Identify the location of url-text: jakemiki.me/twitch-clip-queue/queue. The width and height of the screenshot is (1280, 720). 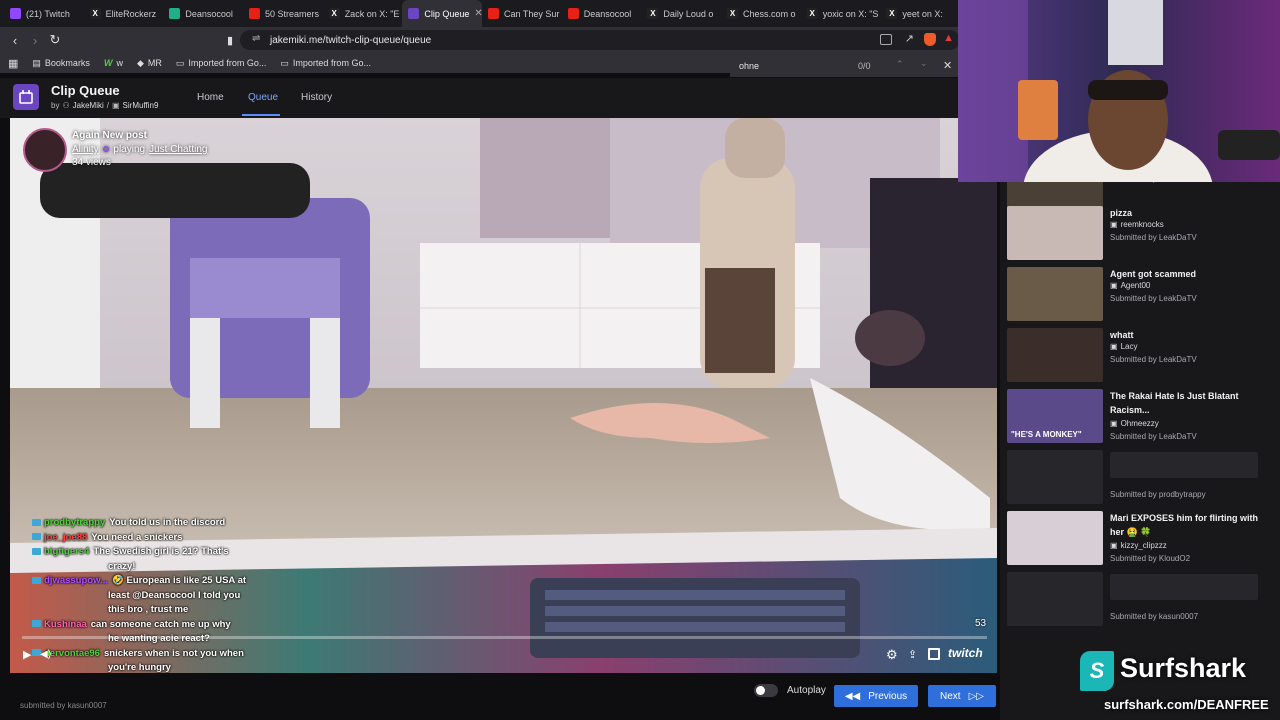
(351, 40).